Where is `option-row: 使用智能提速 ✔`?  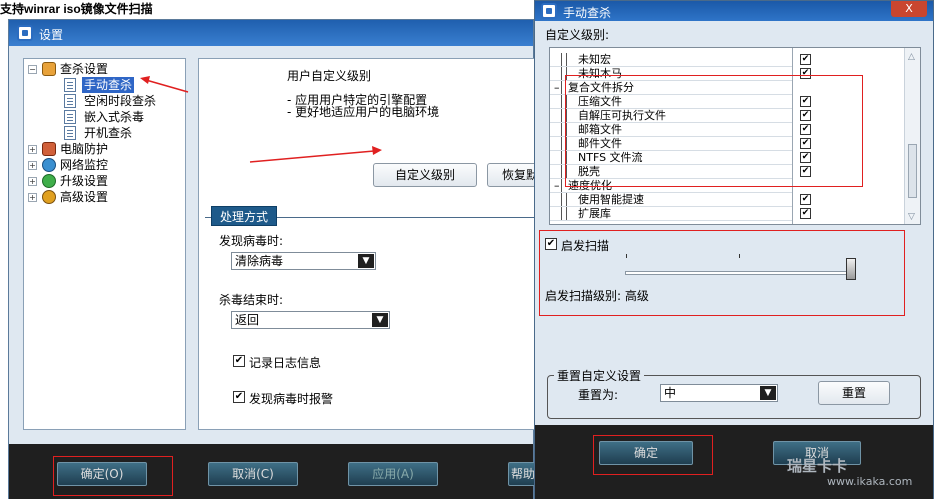
option-row: 使用智能提速 ✔ is located at coordinates (727, 200).